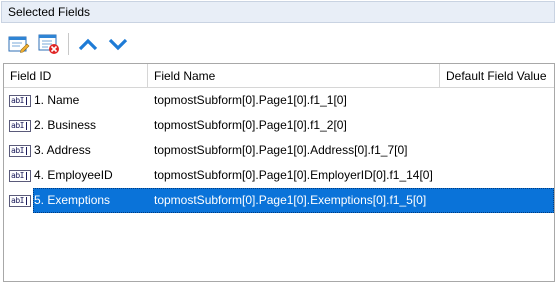 The image size is (558, 284). I want to click on column-header-field-id: Field ID, so click(76, 76).